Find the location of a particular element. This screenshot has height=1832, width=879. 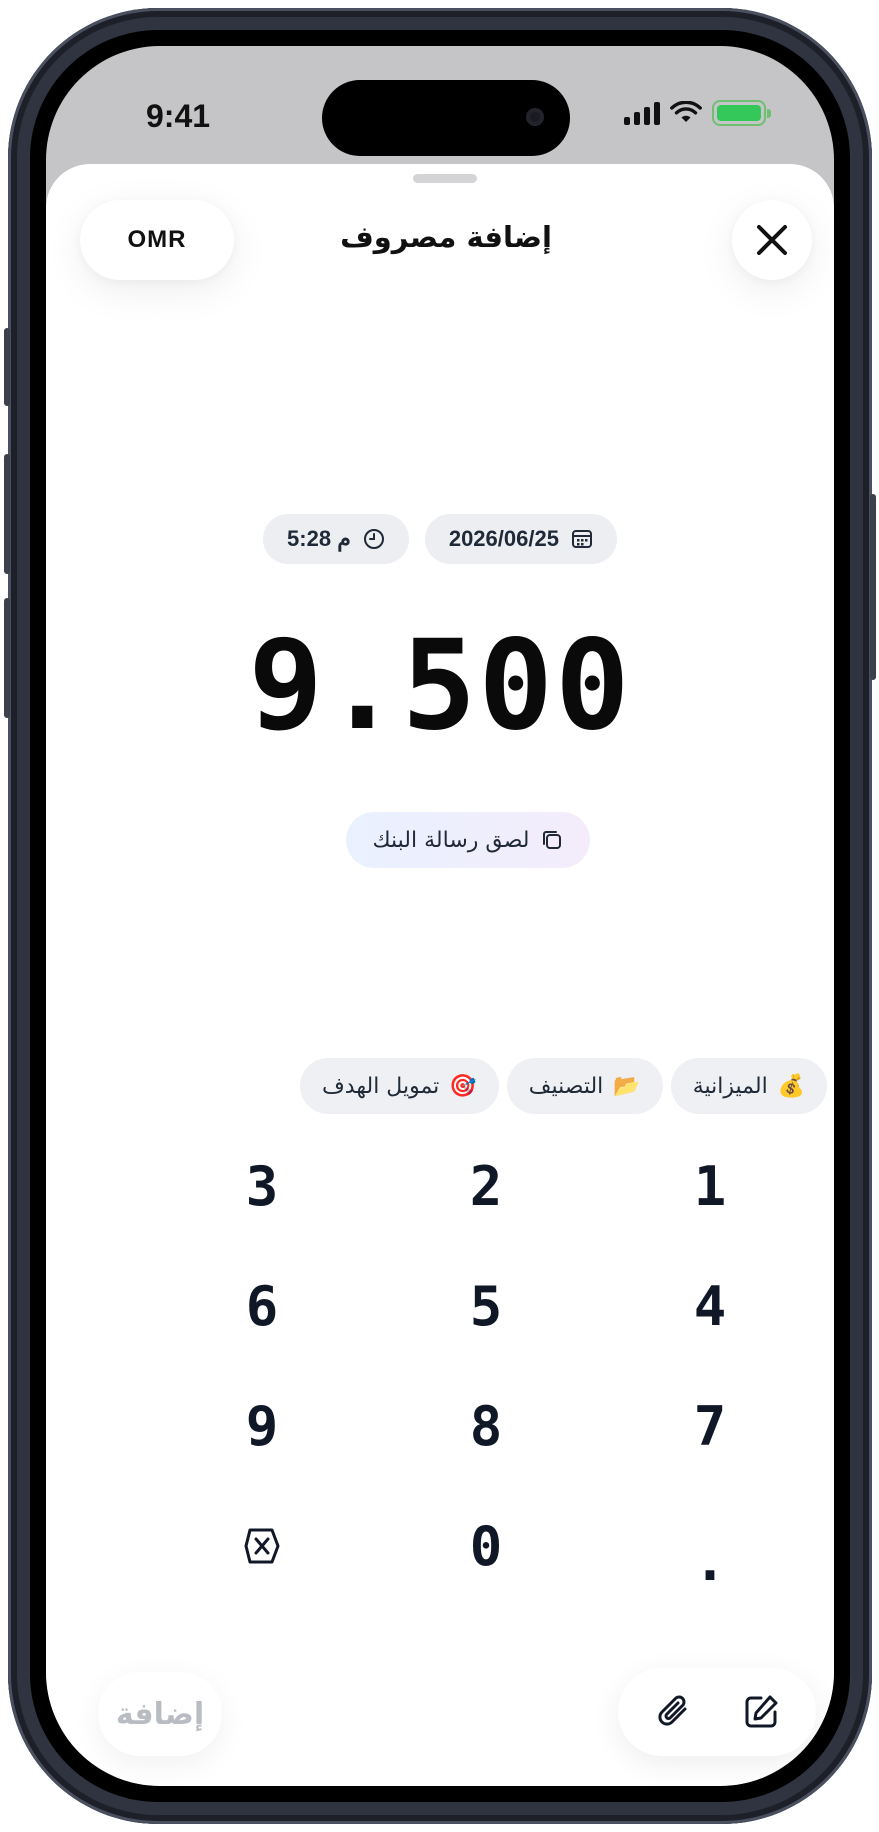

close-button is located at coordinates (772, 240).